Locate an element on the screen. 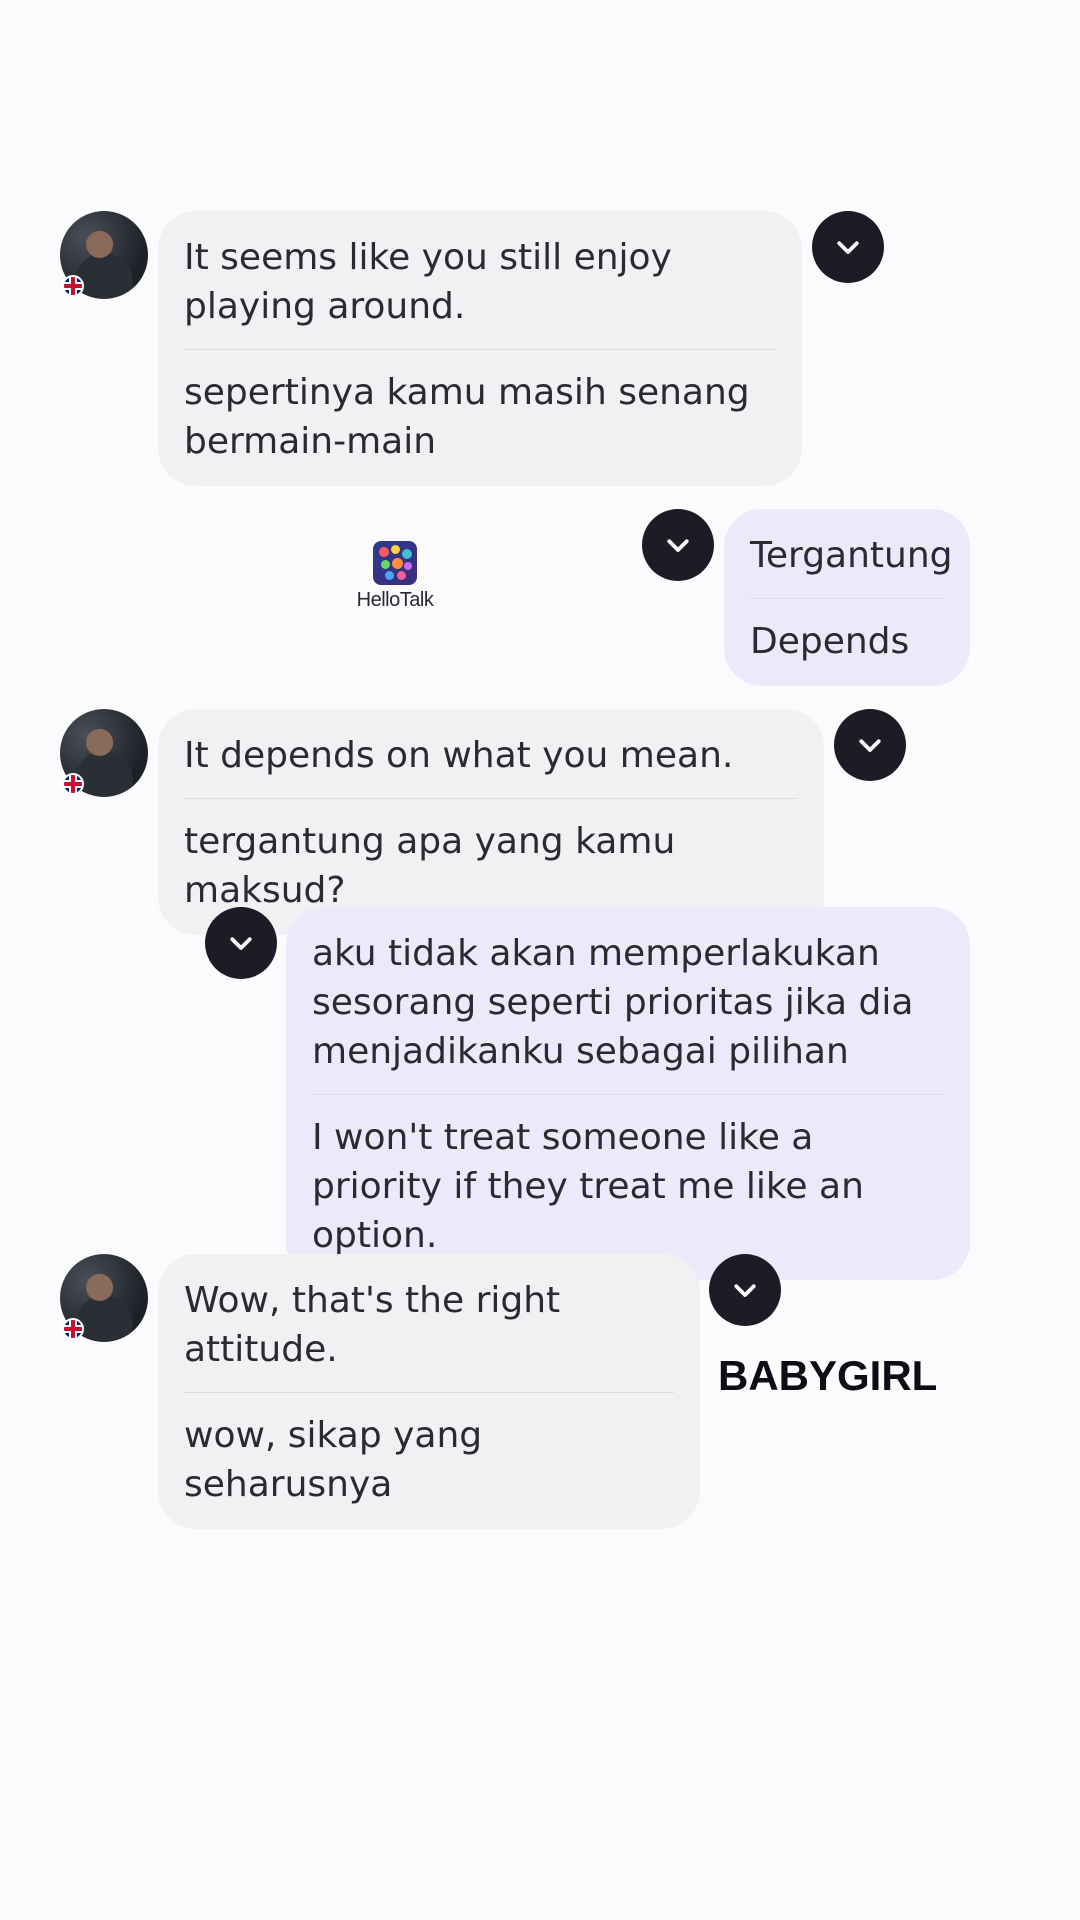  message-translation-text: Depends is located at coordinates (830, 641).